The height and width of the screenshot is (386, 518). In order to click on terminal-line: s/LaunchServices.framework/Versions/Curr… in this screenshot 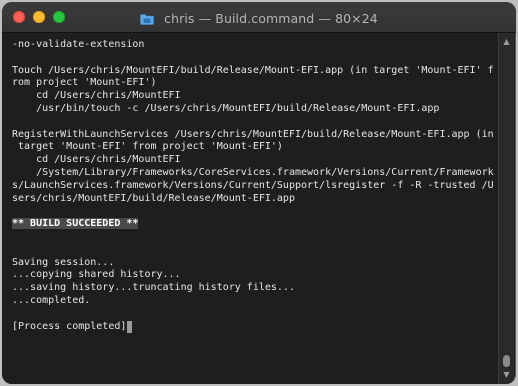, I will do `click(253, 185)`.